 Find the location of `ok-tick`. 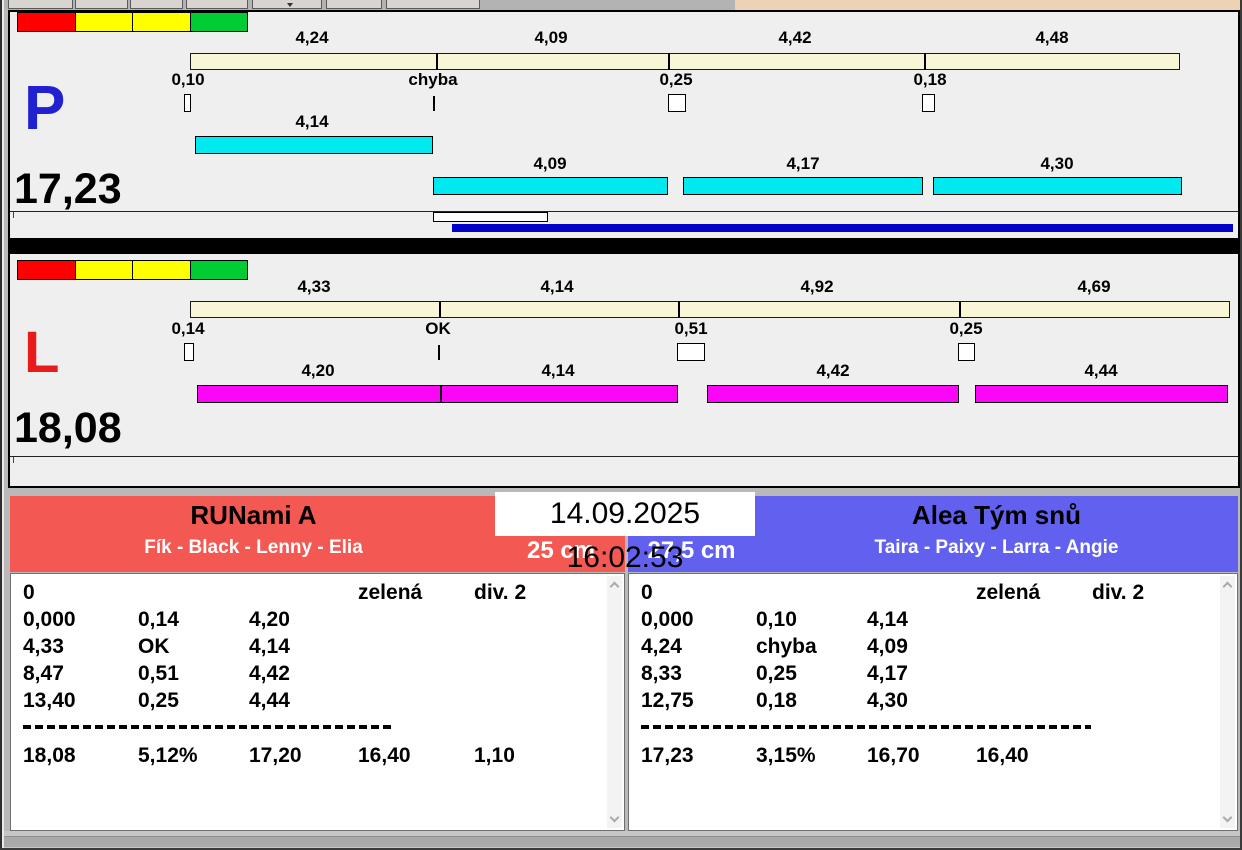

ok-tick is located at coordinates (439, 352).